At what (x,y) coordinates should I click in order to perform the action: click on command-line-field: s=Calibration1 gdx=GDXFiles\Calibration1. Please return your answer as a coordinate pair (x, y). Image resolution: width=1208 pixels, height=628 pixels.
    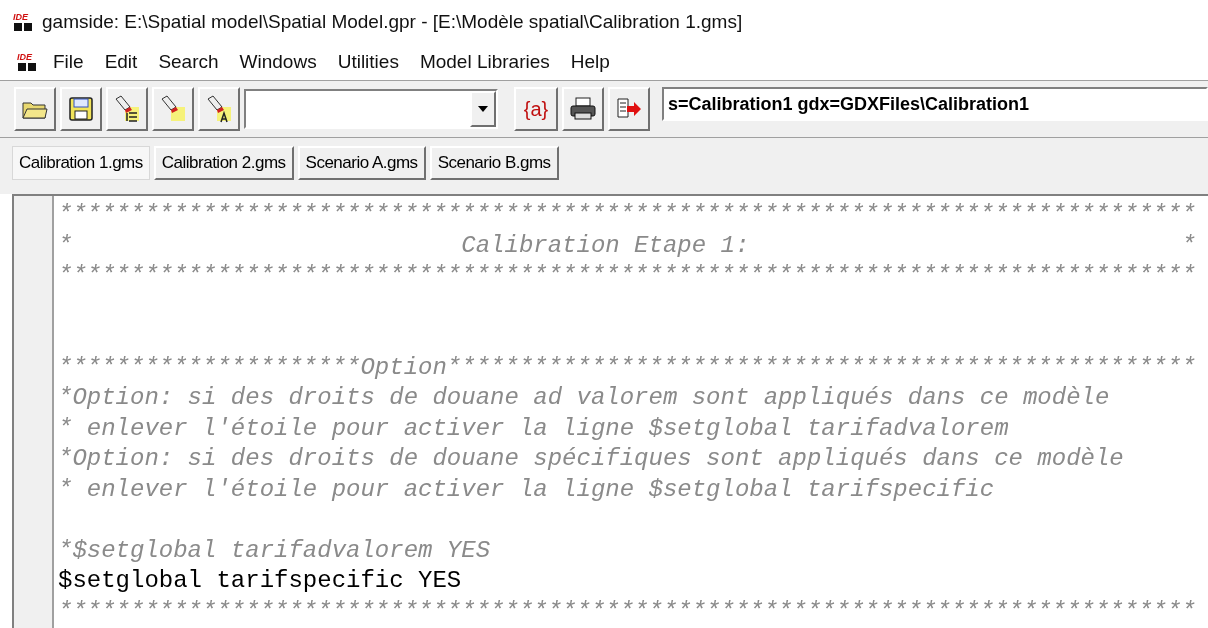
    Looking at the image, I should click on (935, 104).